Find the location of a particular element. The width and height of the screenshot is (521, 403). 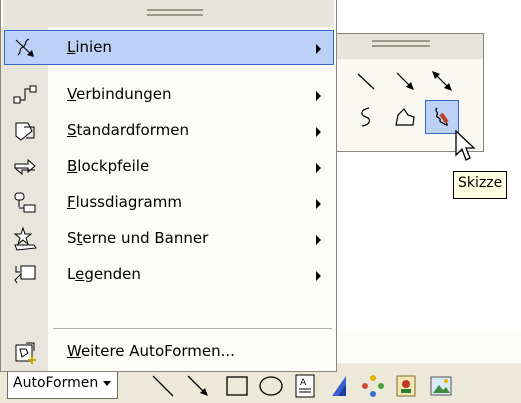

menu-item-stars-banners: Sterne und Banner is located at coordinates (169, 238).